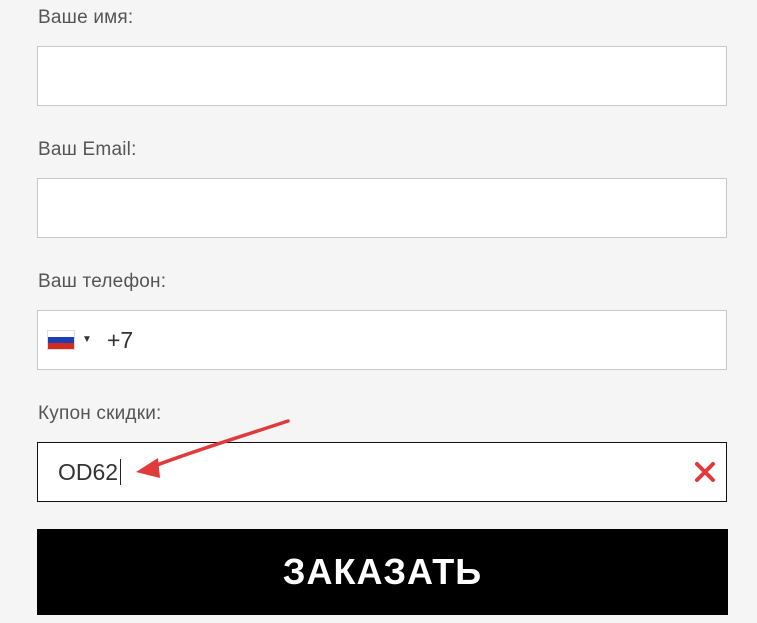  What do you see at coordinates (382, 572) in the screenshot?
I see `order-submit-button: ЗАКАЗАТЬ` at bounding box center [382, 572].